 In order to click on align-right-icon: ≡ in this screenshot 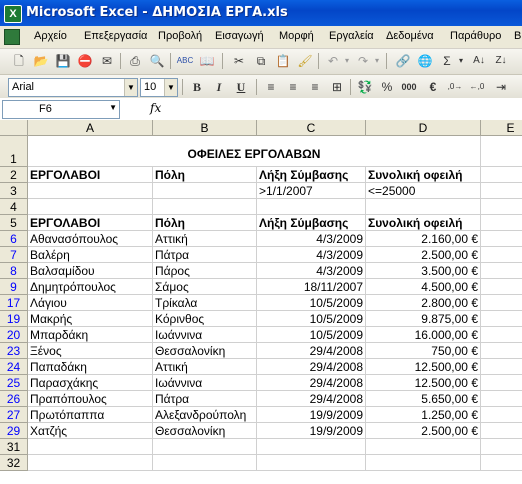, I will do `click(315, 87)`.